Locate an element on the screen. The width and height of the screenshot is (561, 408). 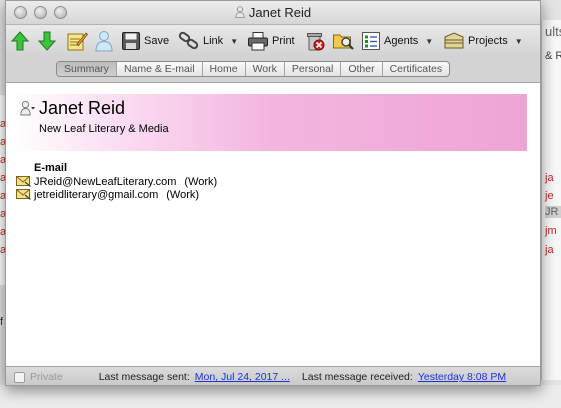
find-button is located at coordinates (343, 41).